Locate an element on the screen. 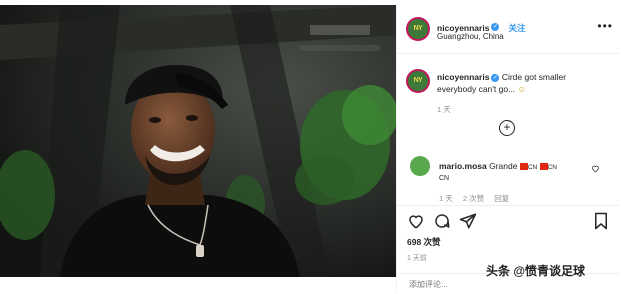 This screenshot has width=631, height=294. flag-label-wrap: CN is located at coordinates (444, 178).